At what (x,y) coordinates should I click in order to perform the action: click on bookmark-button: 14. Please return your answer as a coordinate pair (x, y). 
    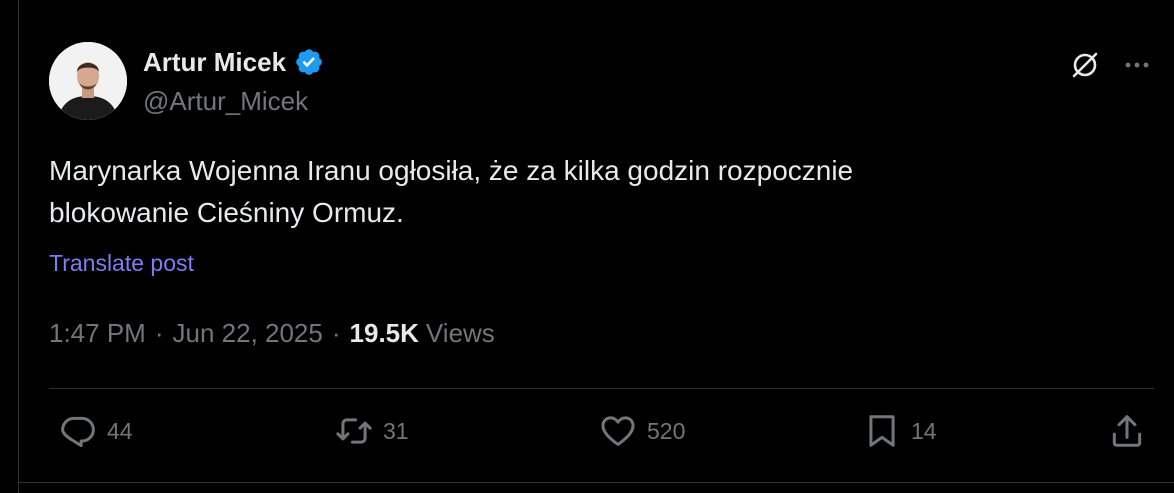
    Looking at the image, I should click on (900, 431).